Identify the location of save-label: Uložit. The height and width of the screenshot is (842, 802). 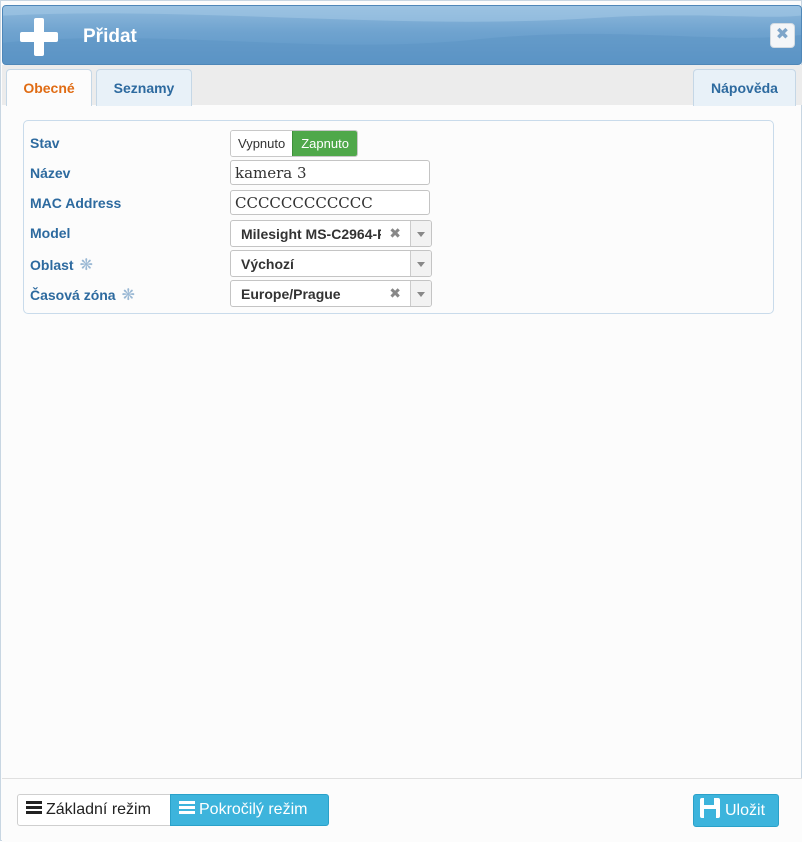
(745, 810).